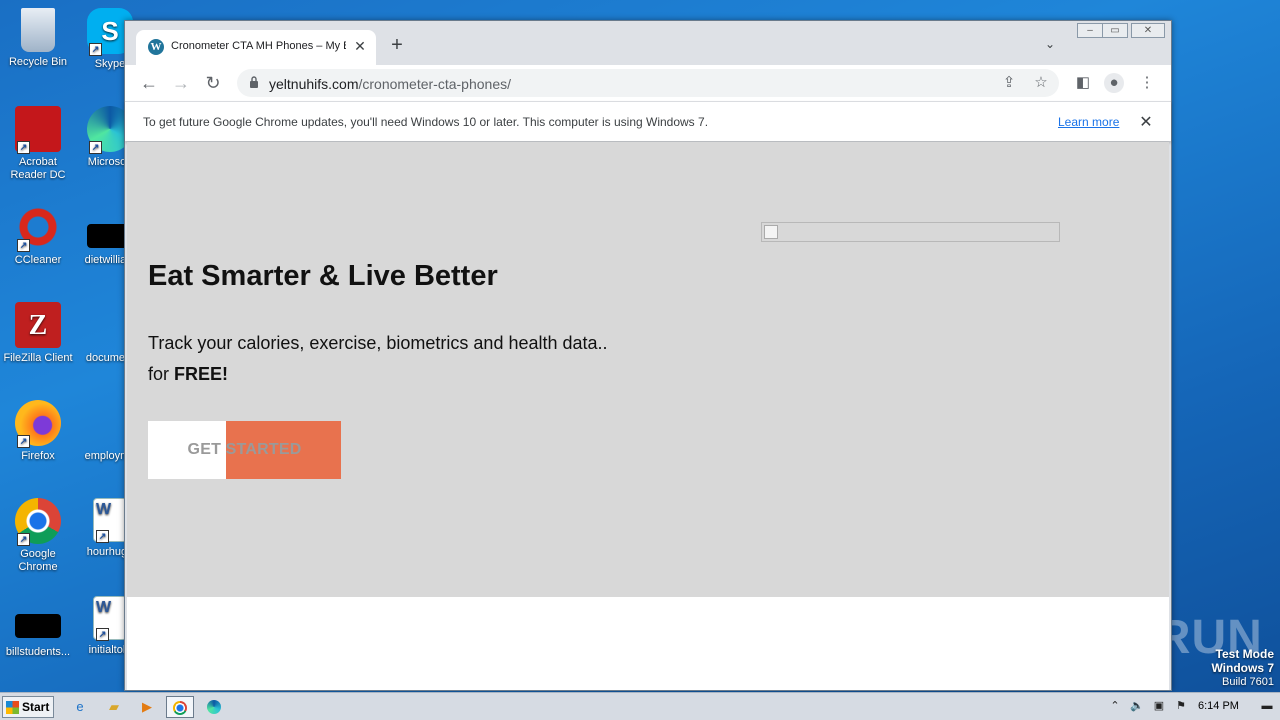 The height and width of the screenshot is (720, 1280). I want to click on desktop-icon-label: FileZilla Client, so click(38, 358).